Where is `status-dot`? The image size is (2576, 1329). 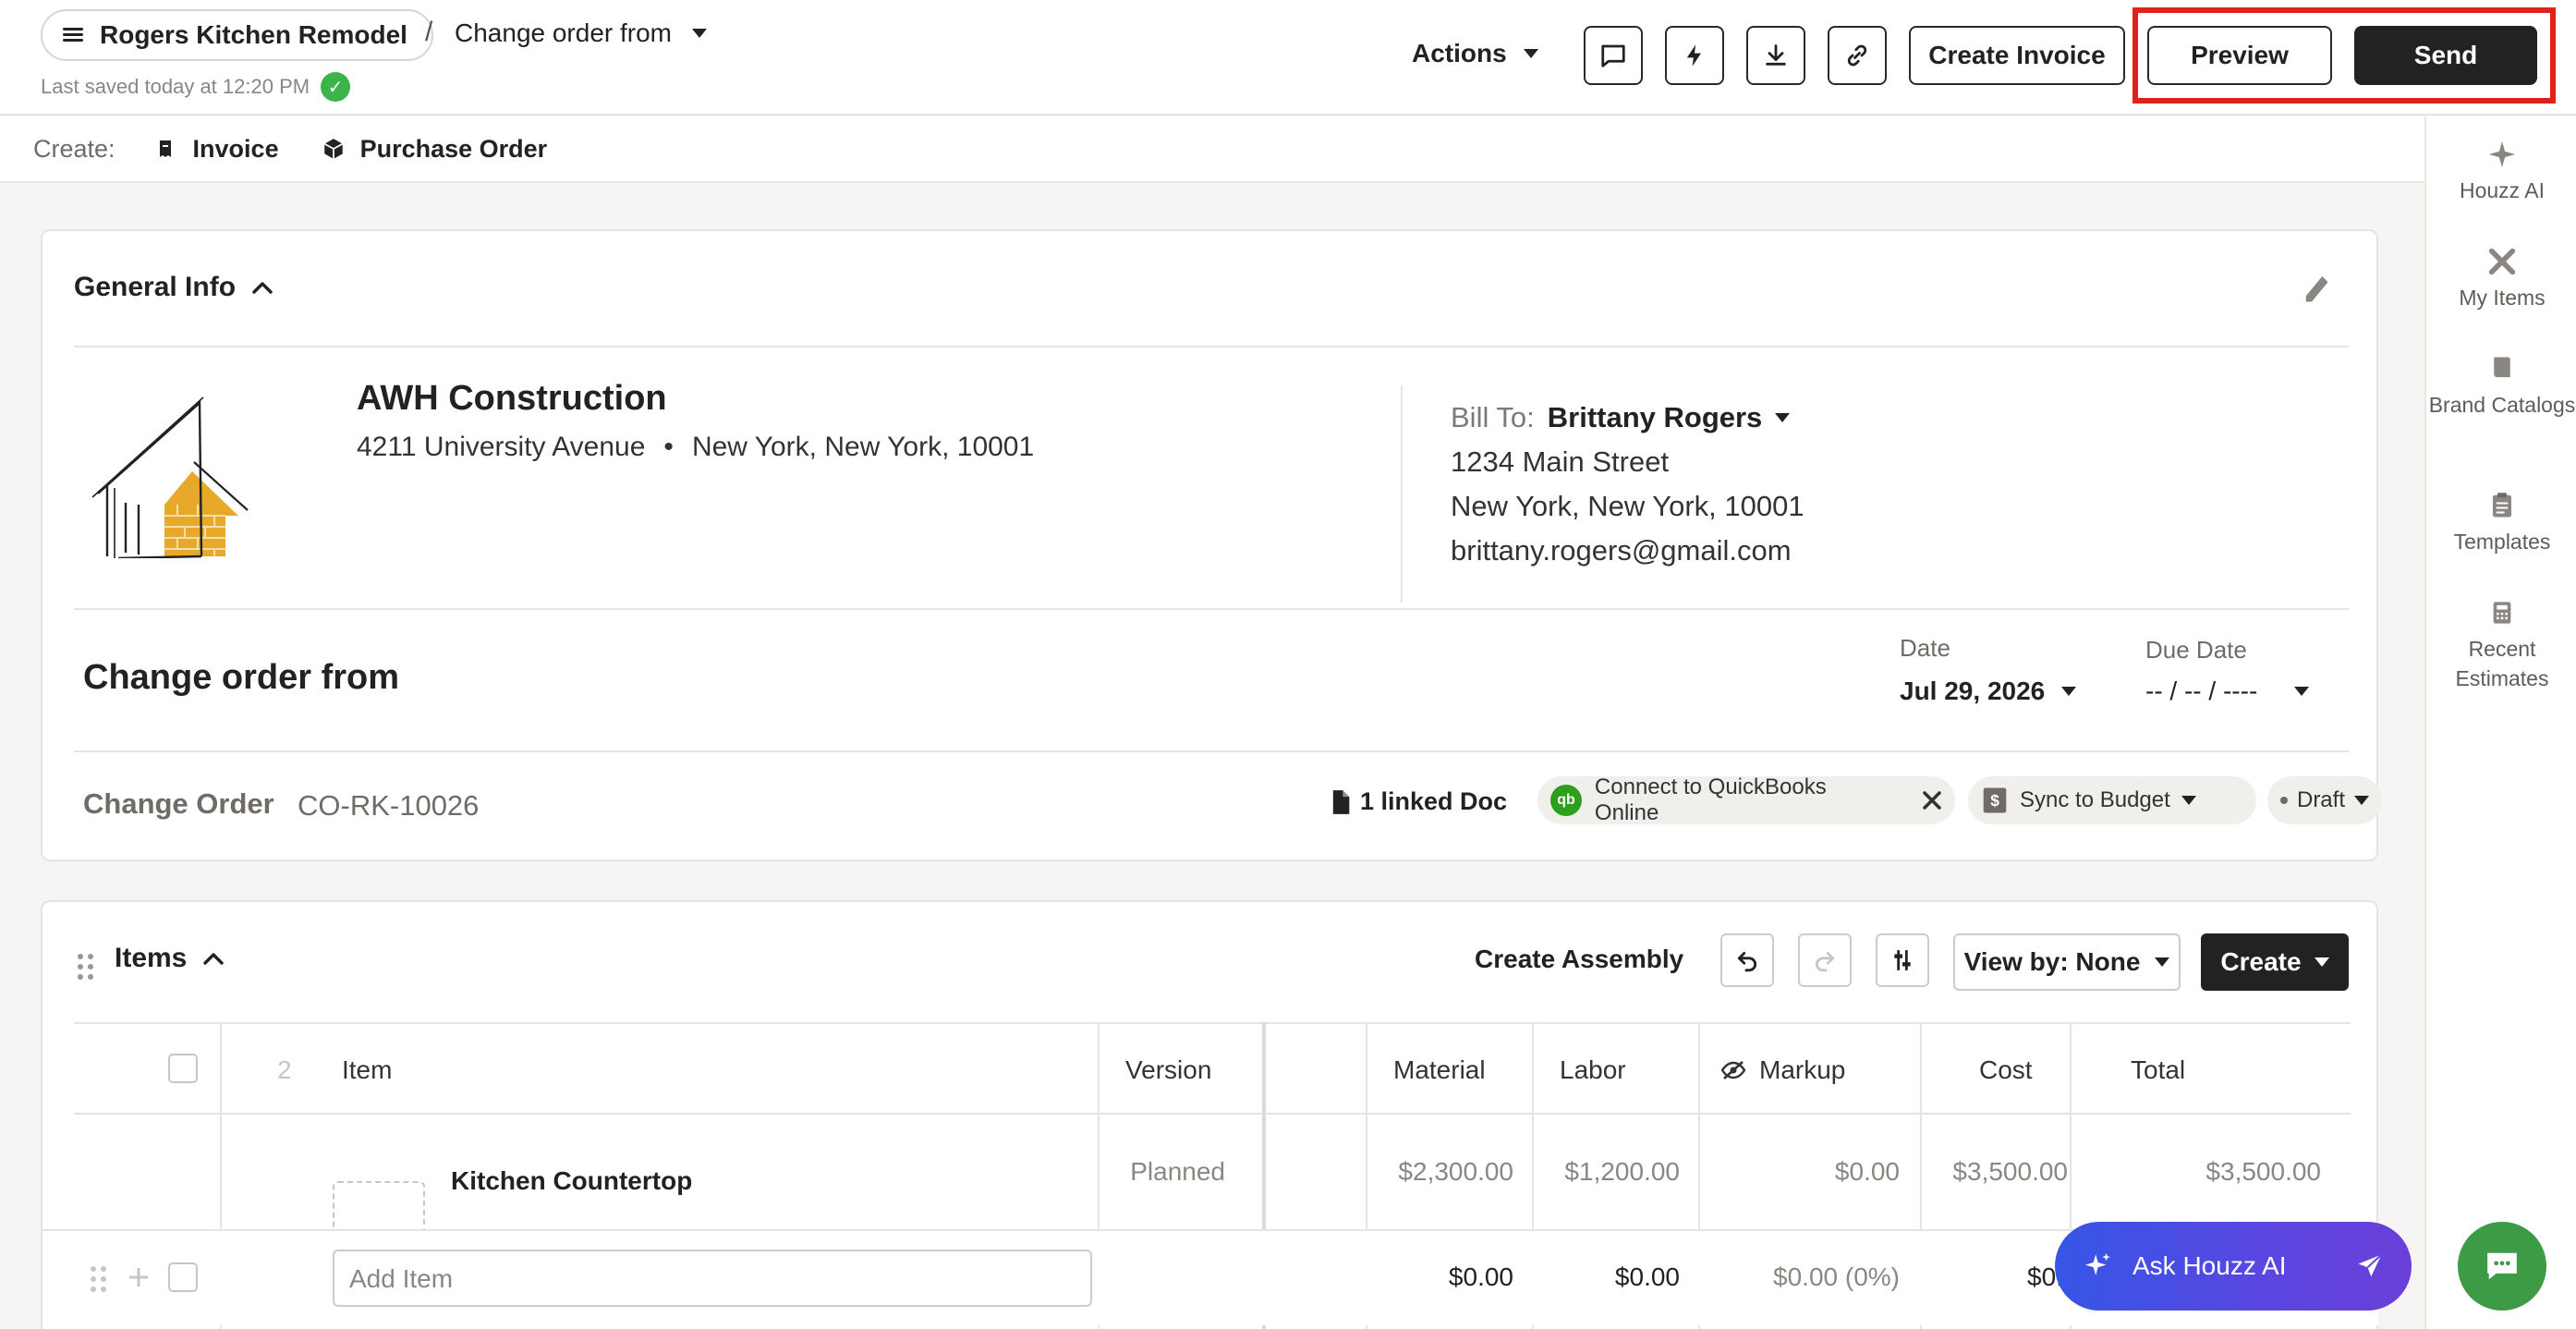
status-dot is located at coordinates (2284, 800).